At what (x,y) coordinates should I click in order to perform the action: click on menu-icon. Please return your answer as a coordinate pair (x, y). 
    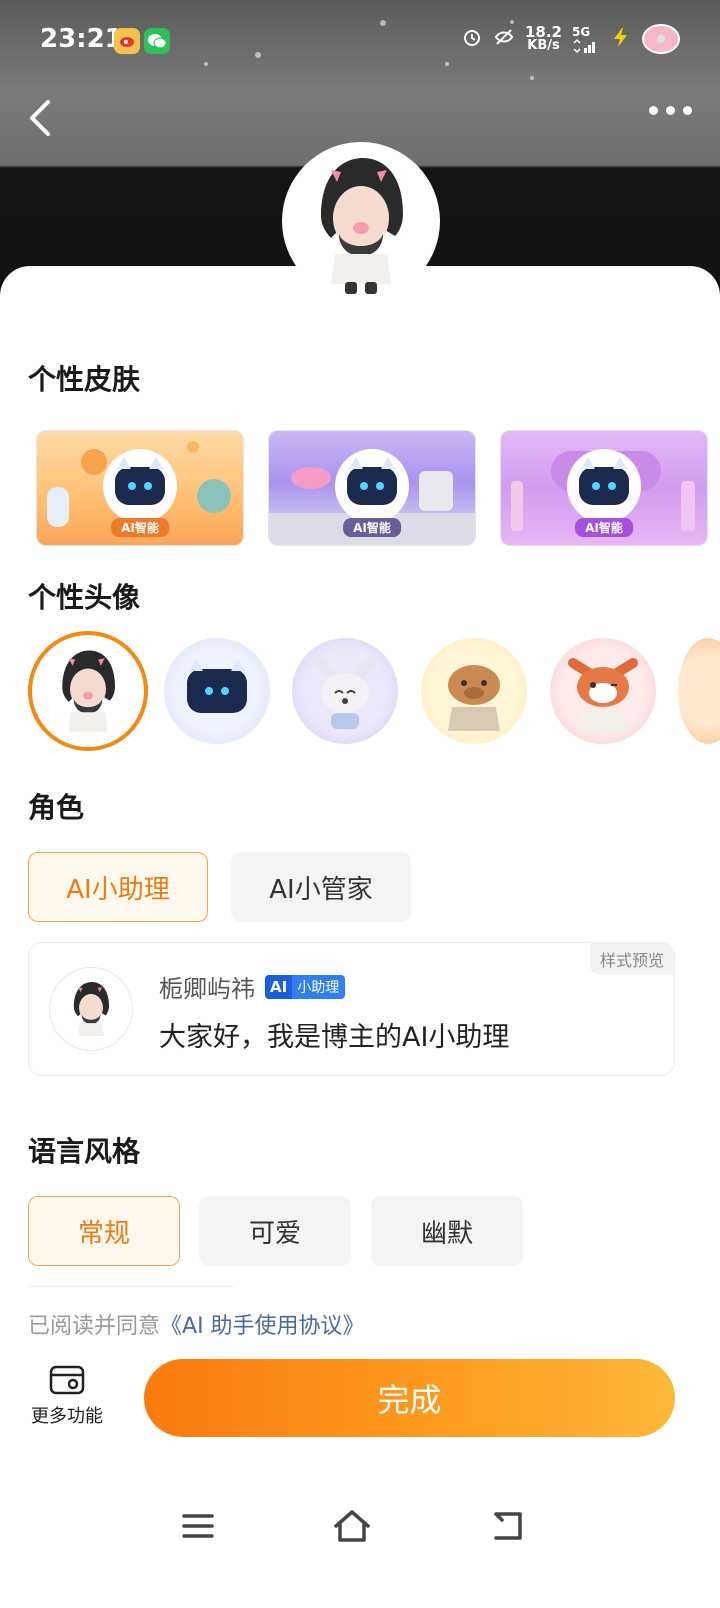
    Looking at the image, I should click on (198, 1526).